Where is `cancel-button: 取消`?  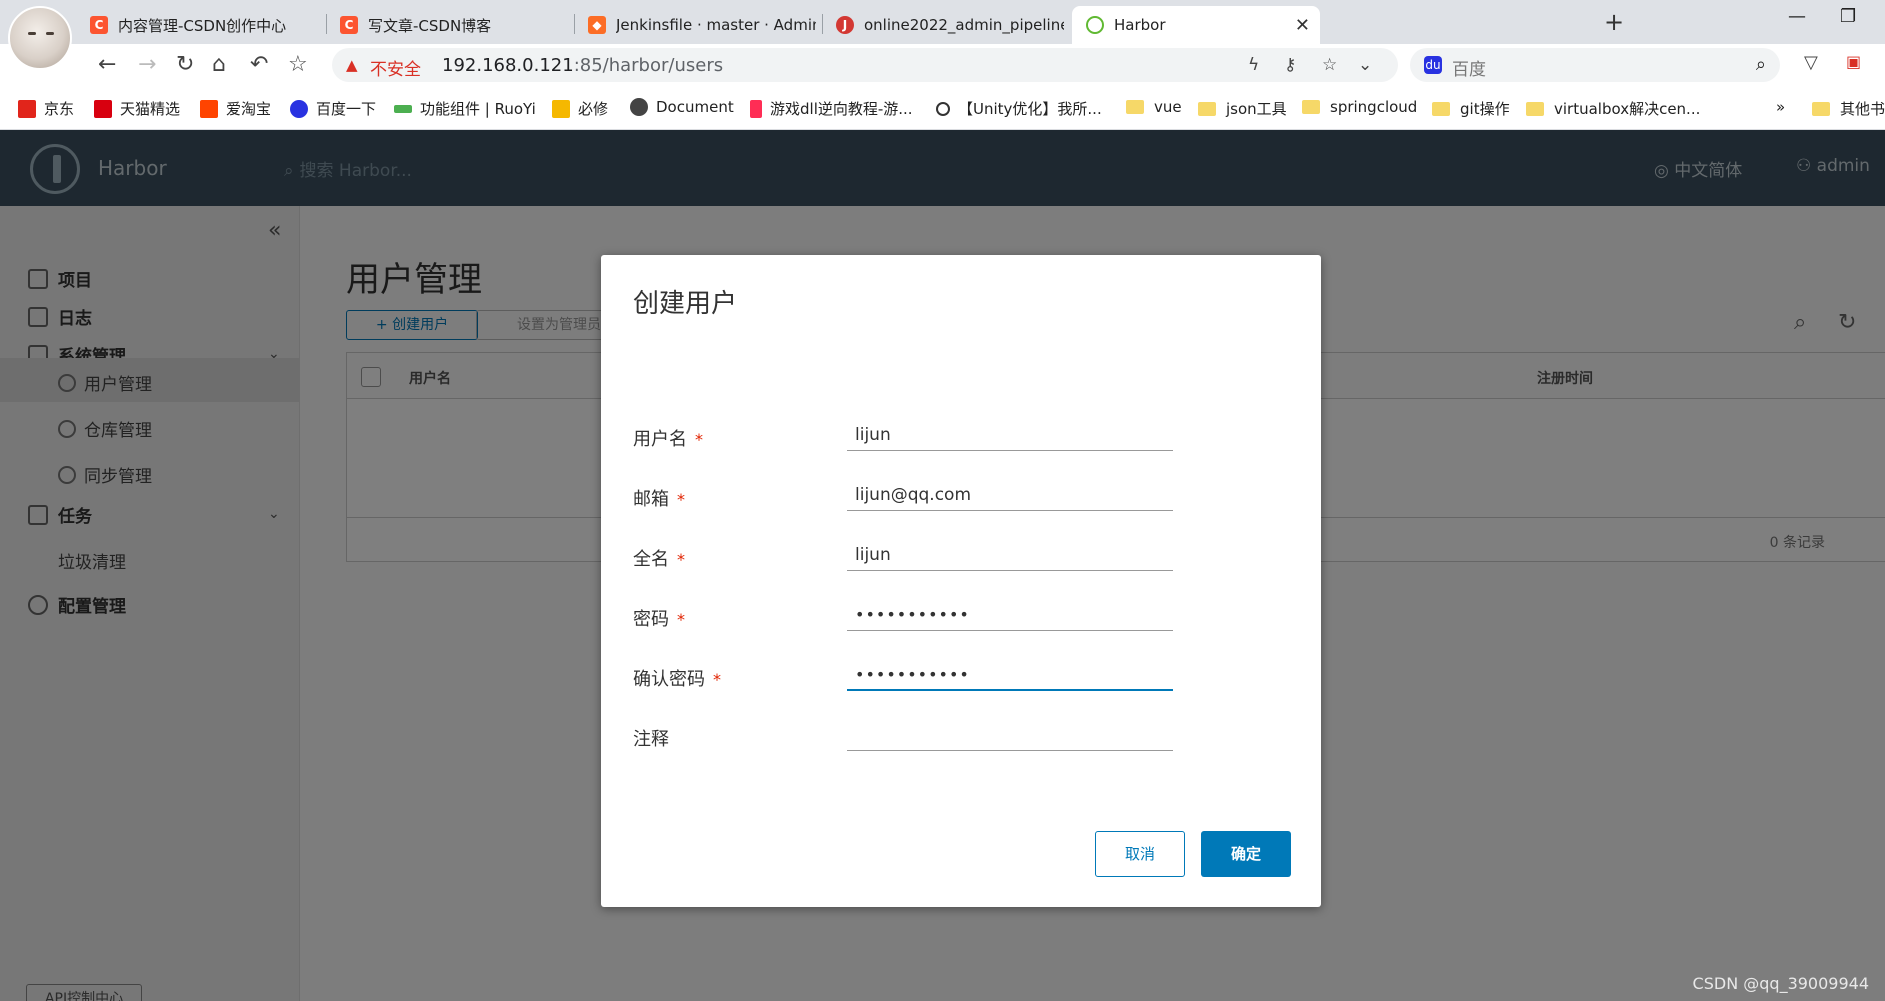 cancel-button: 取消 is located at coordinates (1140, 854).